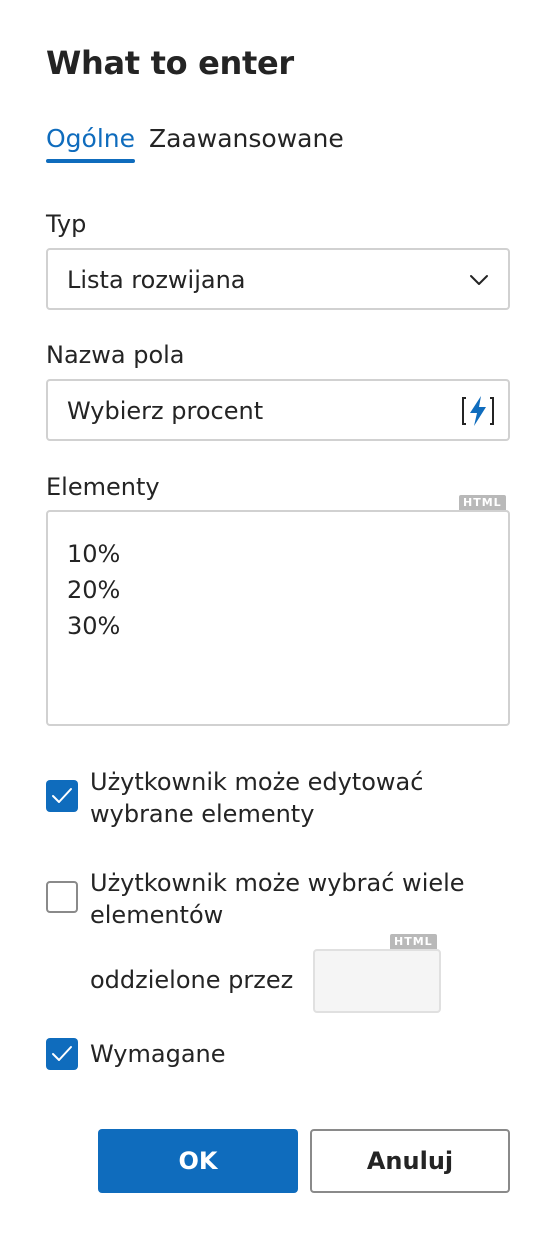 Image resolution: width=556 pixels, height=1238 pixels. What do you see at coordinates (165, 411) in the screenshot?
I see `name-input-value: Wybierz procent` at bounding box center [165, 411].